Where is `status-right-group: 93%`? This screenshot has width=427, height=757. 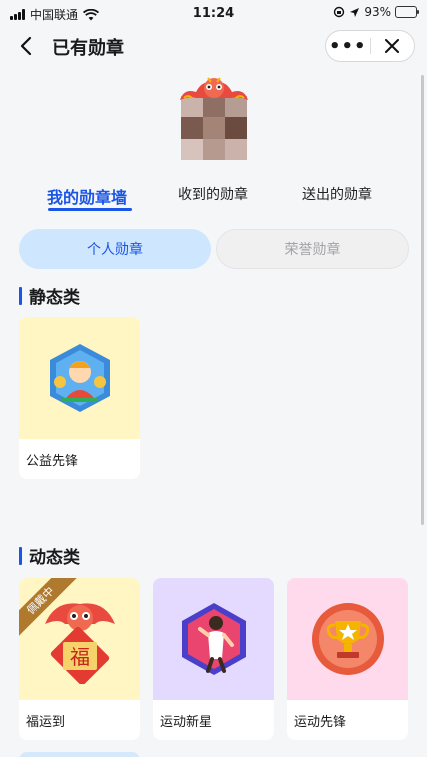
status-right-group: 93% is located at coordinates (376, 12).